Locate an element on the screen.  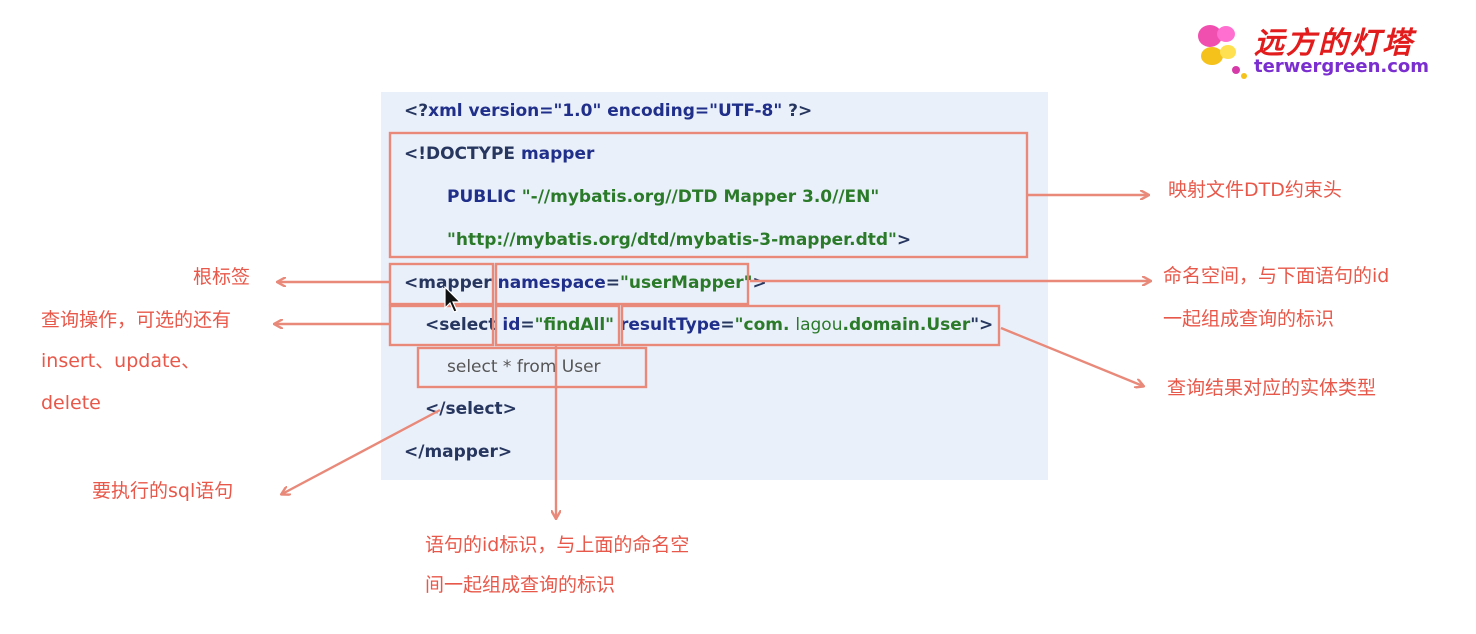
anno-id-line2: 间一起组成查询的标识 is located at coordinates (520, 585).